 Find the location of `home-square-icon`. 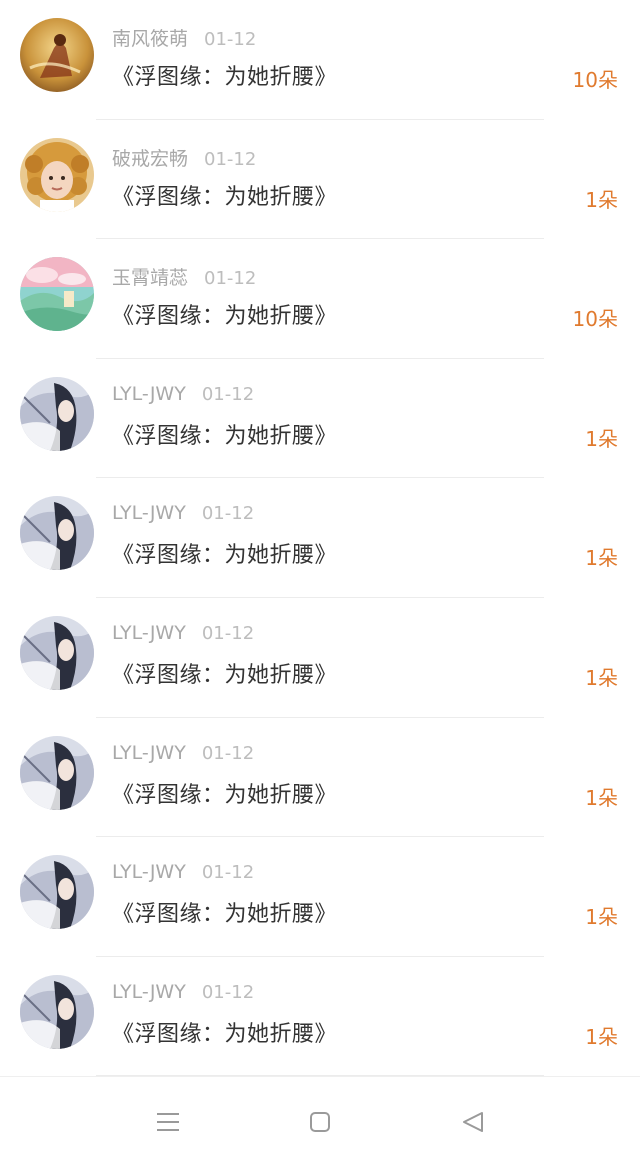

home-square-icon is located at coordinates (320, 1122).